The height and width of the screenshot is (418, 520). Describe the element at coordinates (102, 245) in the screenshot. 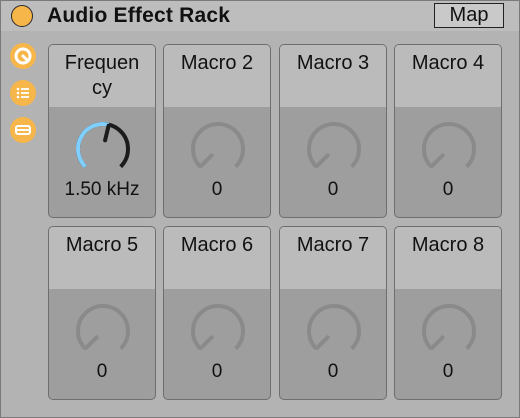

I see `macro-name-label: Macro 5` at that location.